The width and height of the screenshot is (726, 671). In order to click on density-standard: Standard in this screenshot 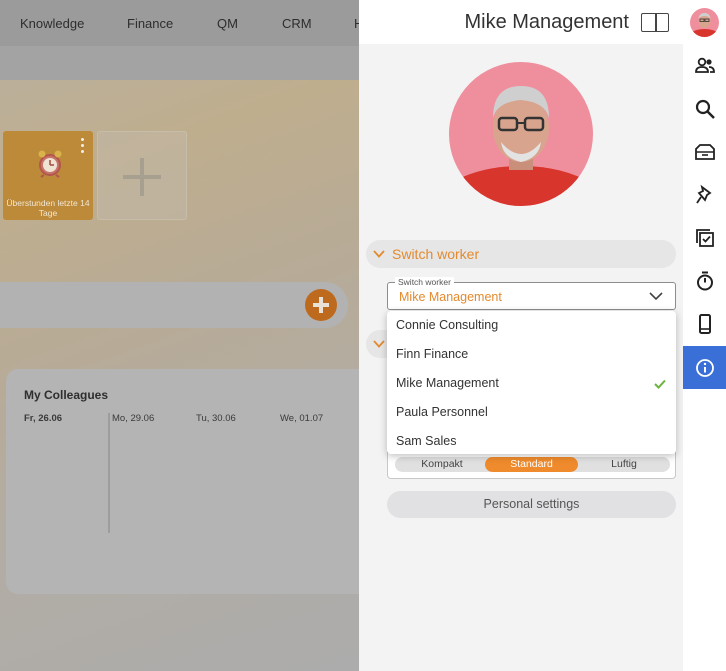, I will do `click(531, 464)`.